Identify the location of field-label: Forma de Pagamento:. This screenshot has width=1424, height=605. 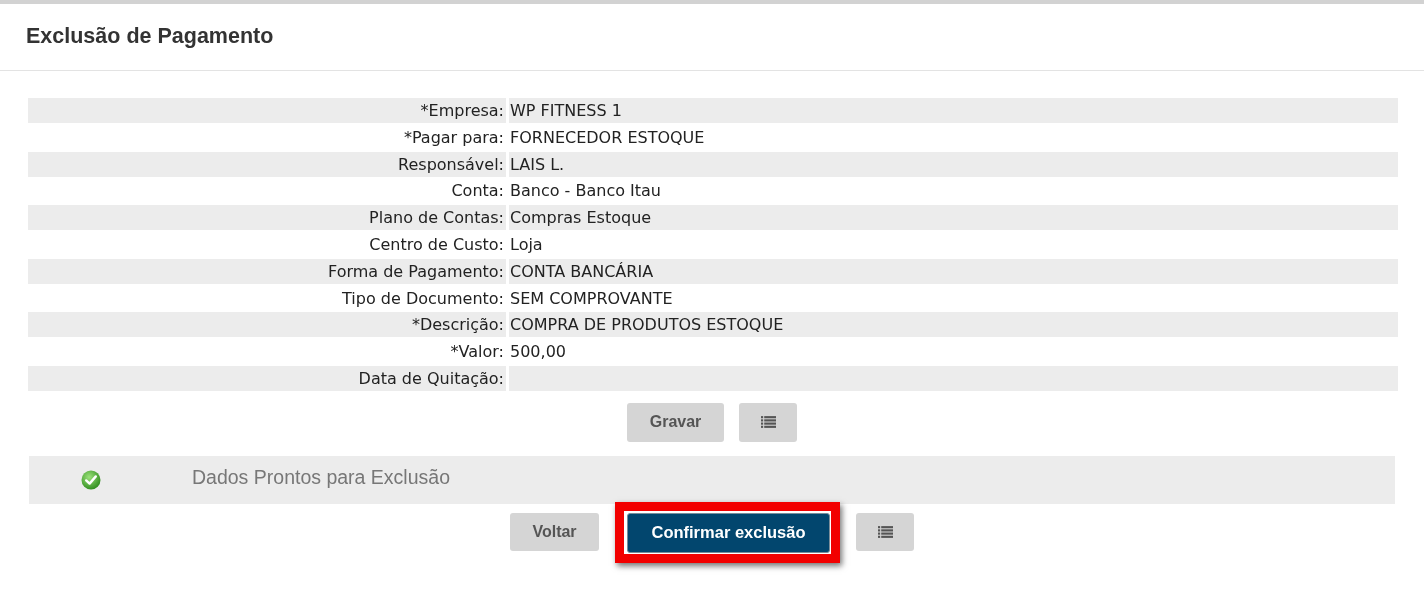
(267, 271).